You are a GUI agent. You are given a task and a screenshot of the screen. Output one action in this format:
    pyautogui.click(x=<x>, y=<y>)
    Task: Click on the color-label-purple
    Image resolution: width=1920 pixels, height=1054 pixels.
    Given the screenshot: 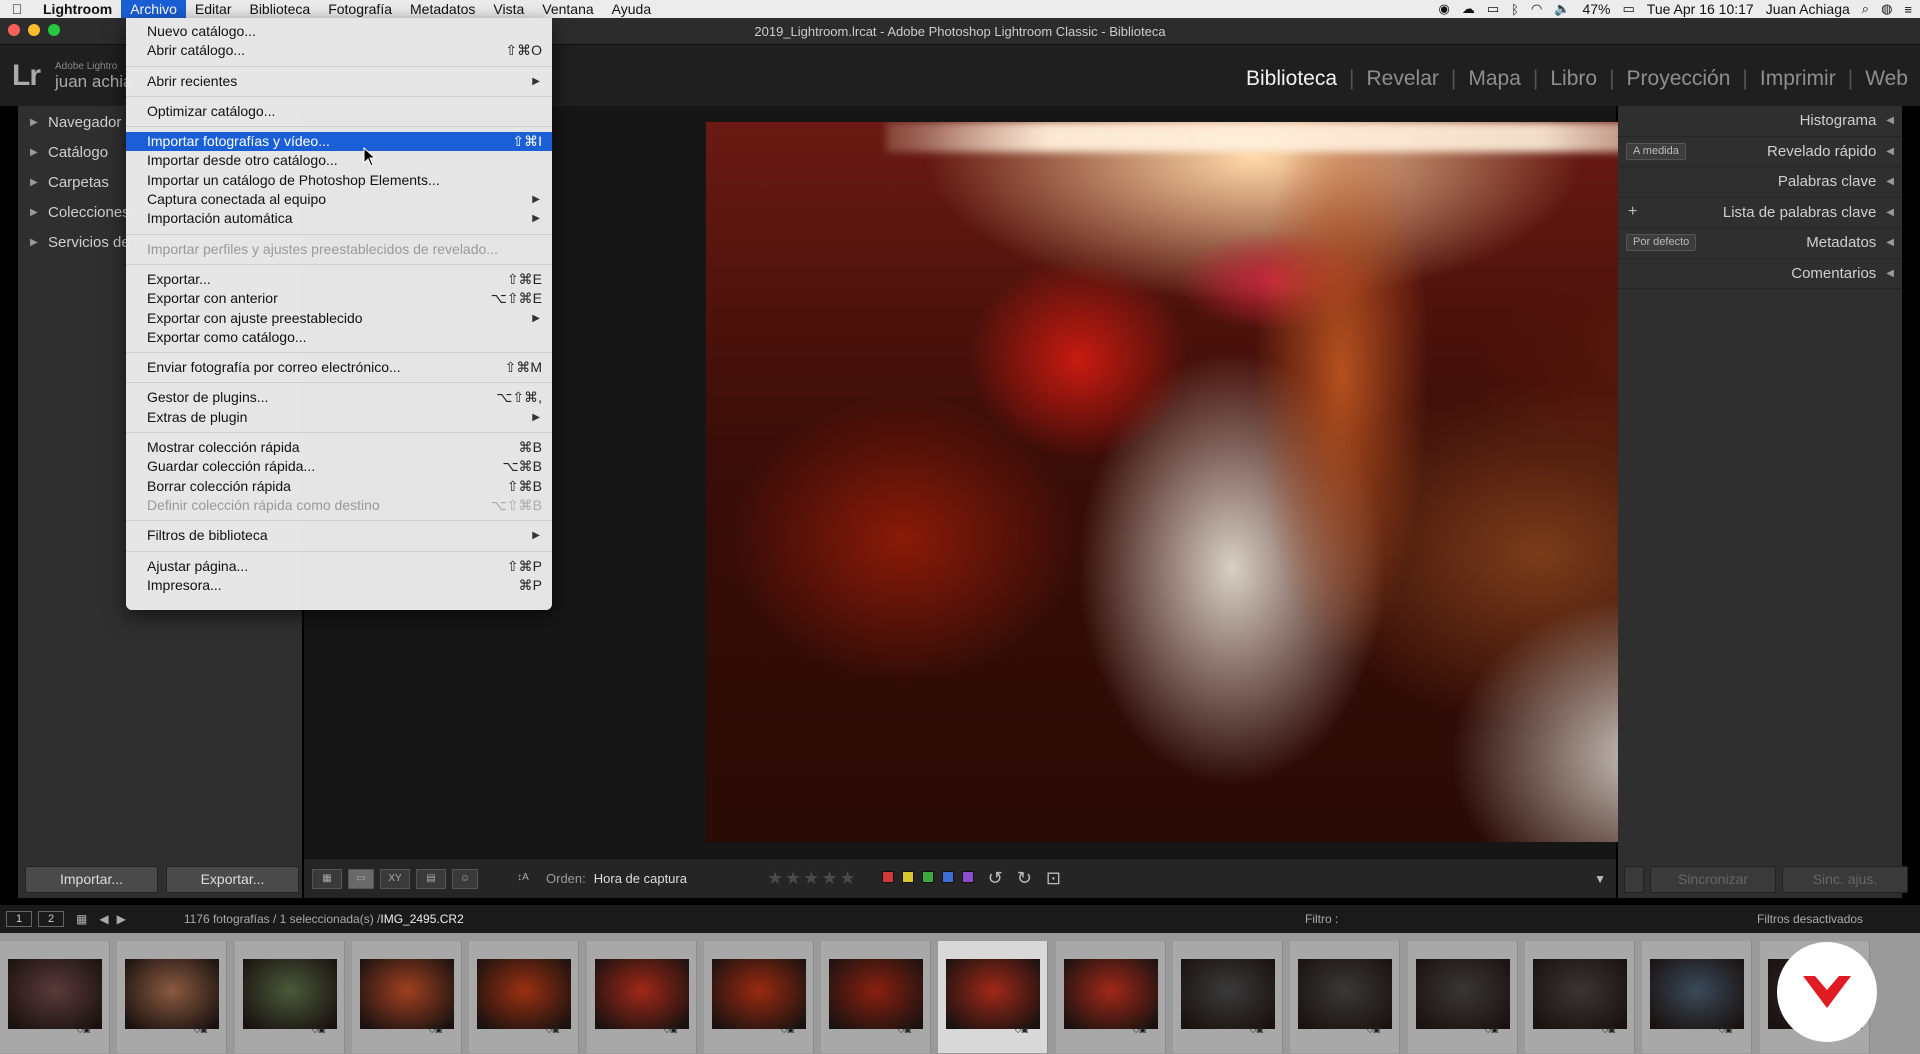 What is the action you would take?
    pyautogui.click(x=967, y=877)
    